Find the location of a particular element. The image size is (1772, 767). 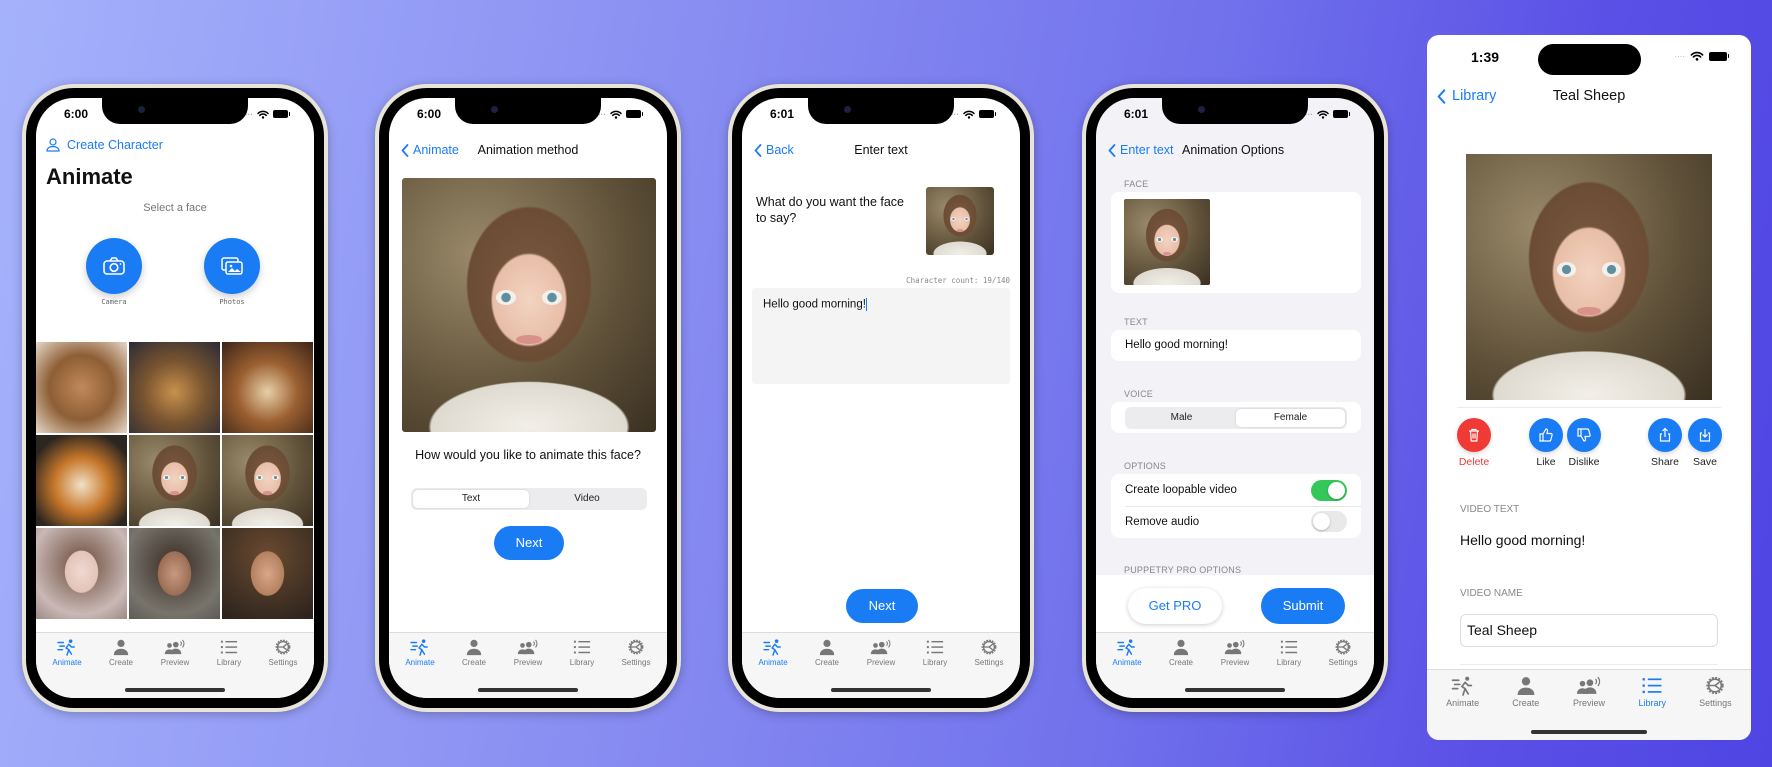

trash-icon is located at coordinates (1474, 435).